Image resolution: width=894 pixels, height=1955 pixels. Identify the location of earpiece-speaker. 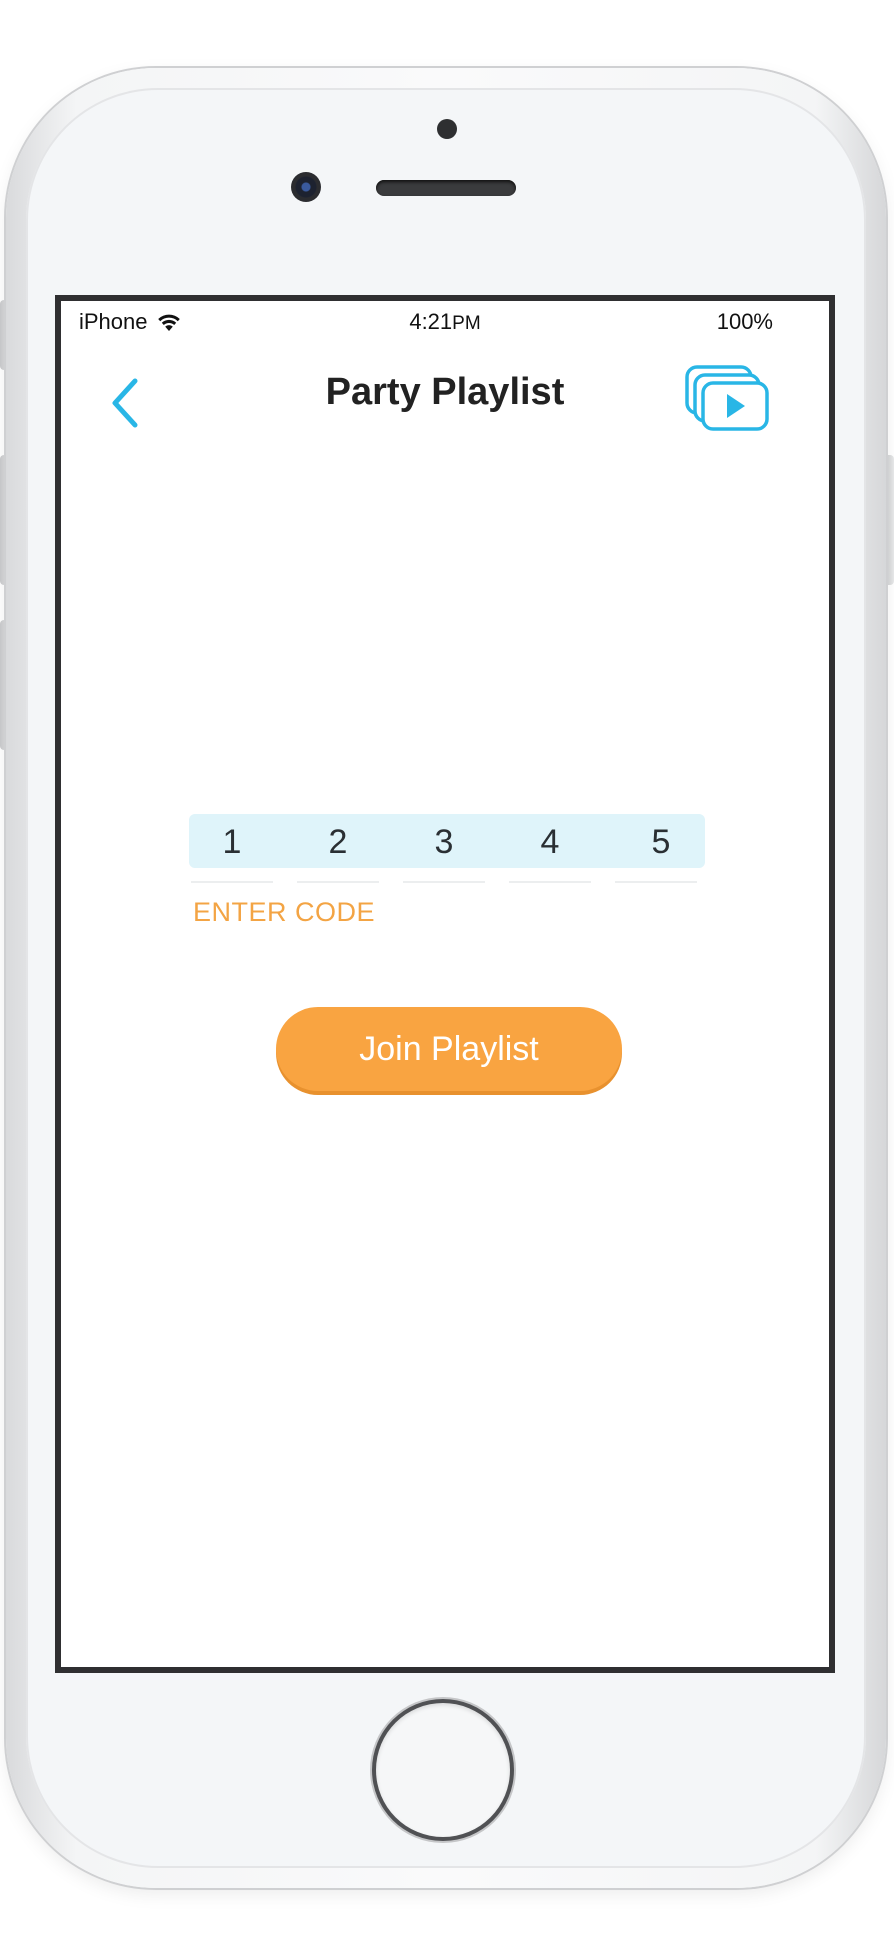
(446, 188).